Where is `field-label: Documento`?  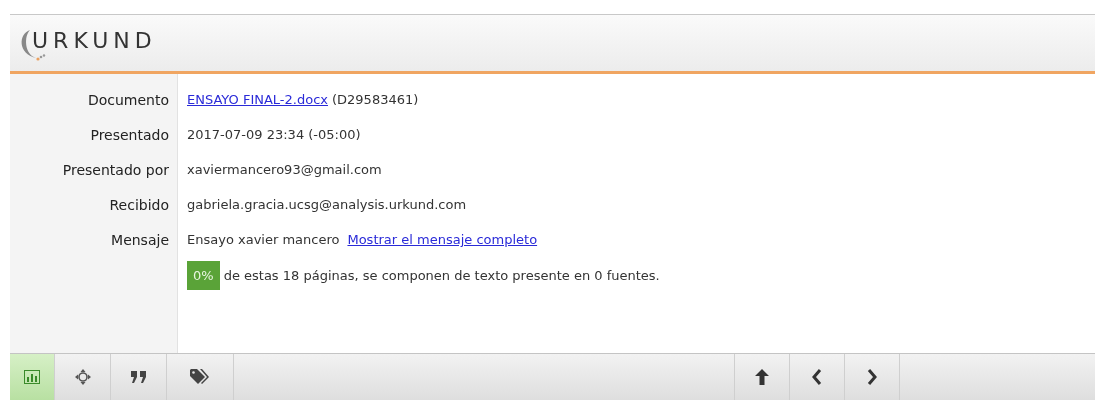
field-label: Documento is located at coordinates (128, 99).